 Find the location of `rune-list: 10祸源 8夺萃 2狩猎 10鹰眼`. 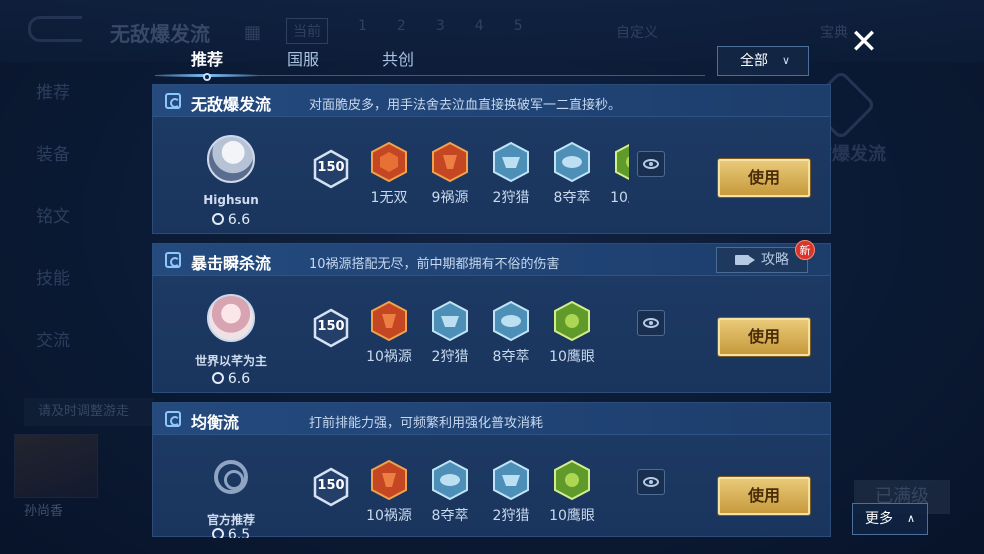

rune-list: 10祸源 8夺萃 2狩猎 10鹰眼 is located at coordinates (494, 504).